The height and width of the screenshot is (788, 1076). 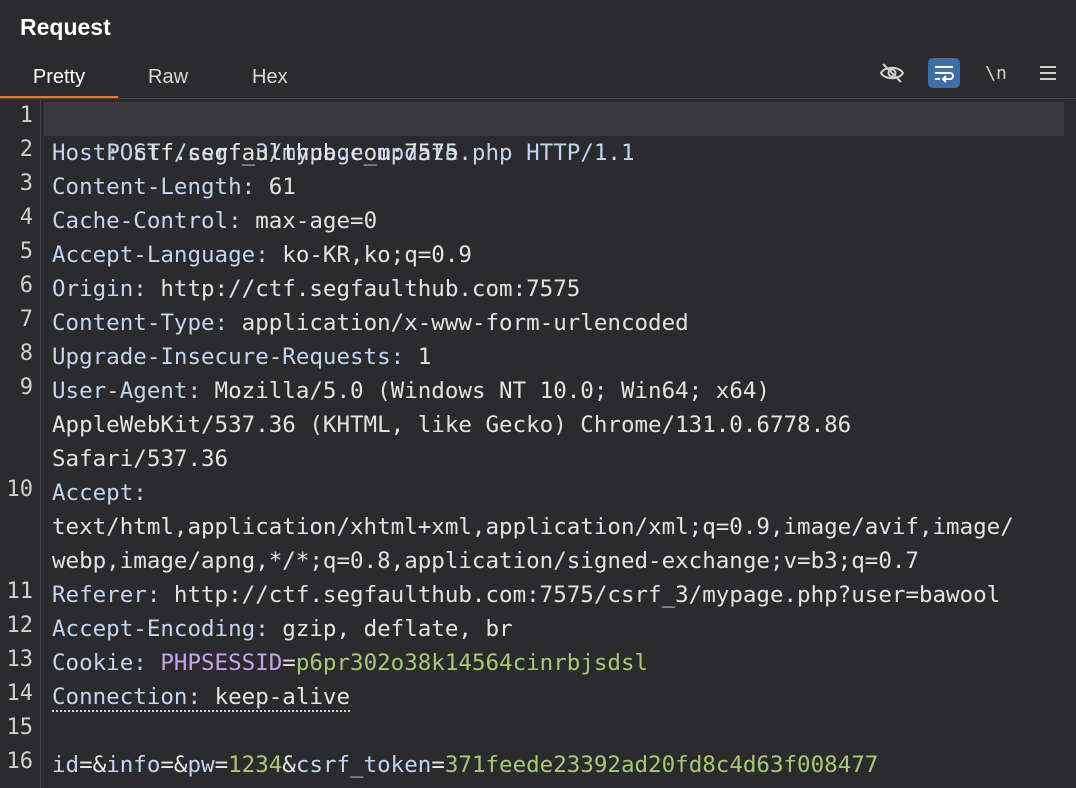 I want to click on header-line-host: Host: ctf.segfaulthub.com:7575, so click(x=255, y=153).